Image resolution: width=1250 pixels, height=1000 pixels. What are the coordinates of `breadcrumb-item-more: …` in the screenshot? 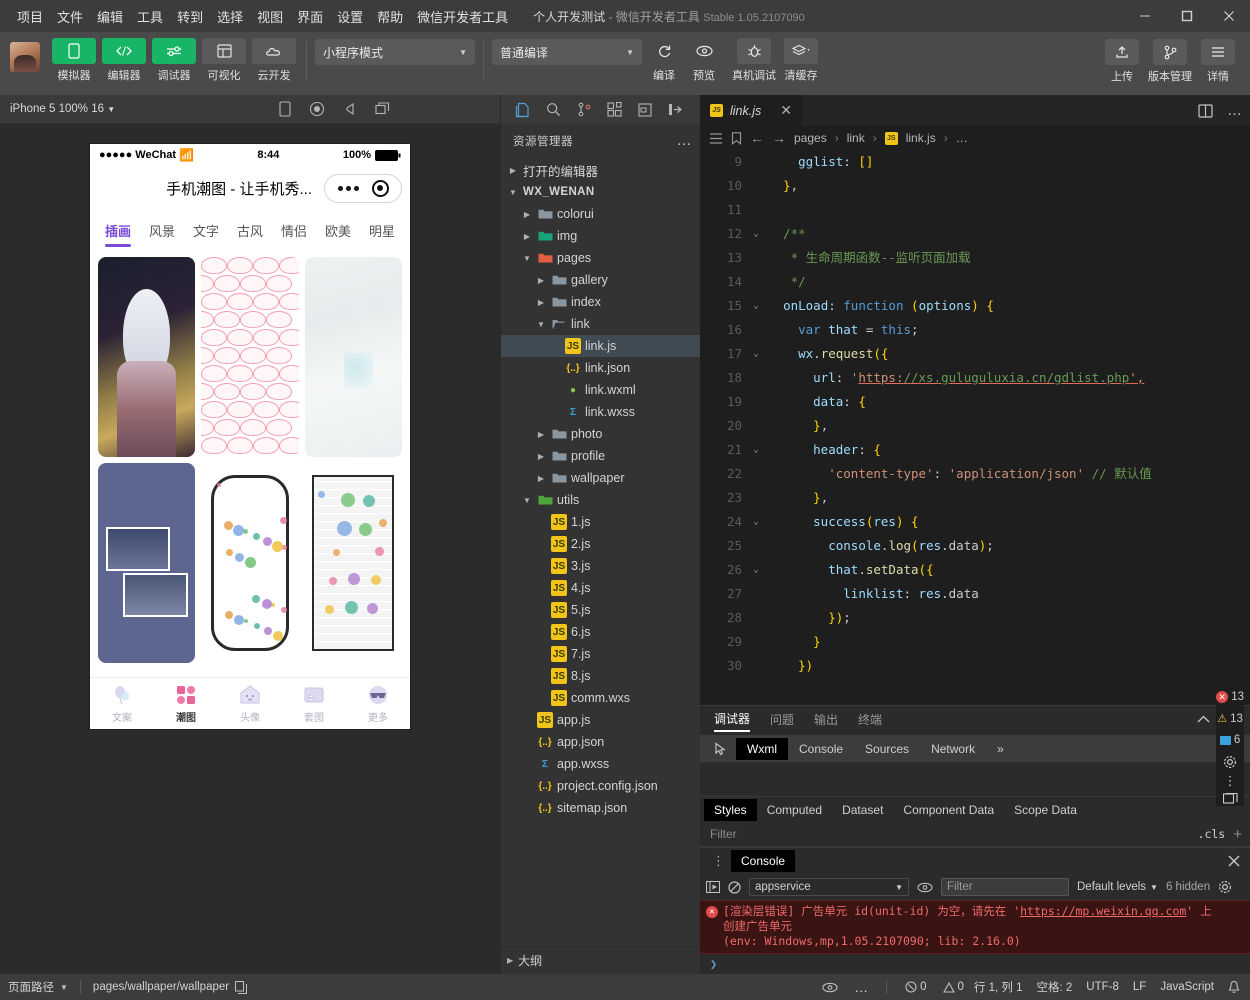 It's located at (962, 138).